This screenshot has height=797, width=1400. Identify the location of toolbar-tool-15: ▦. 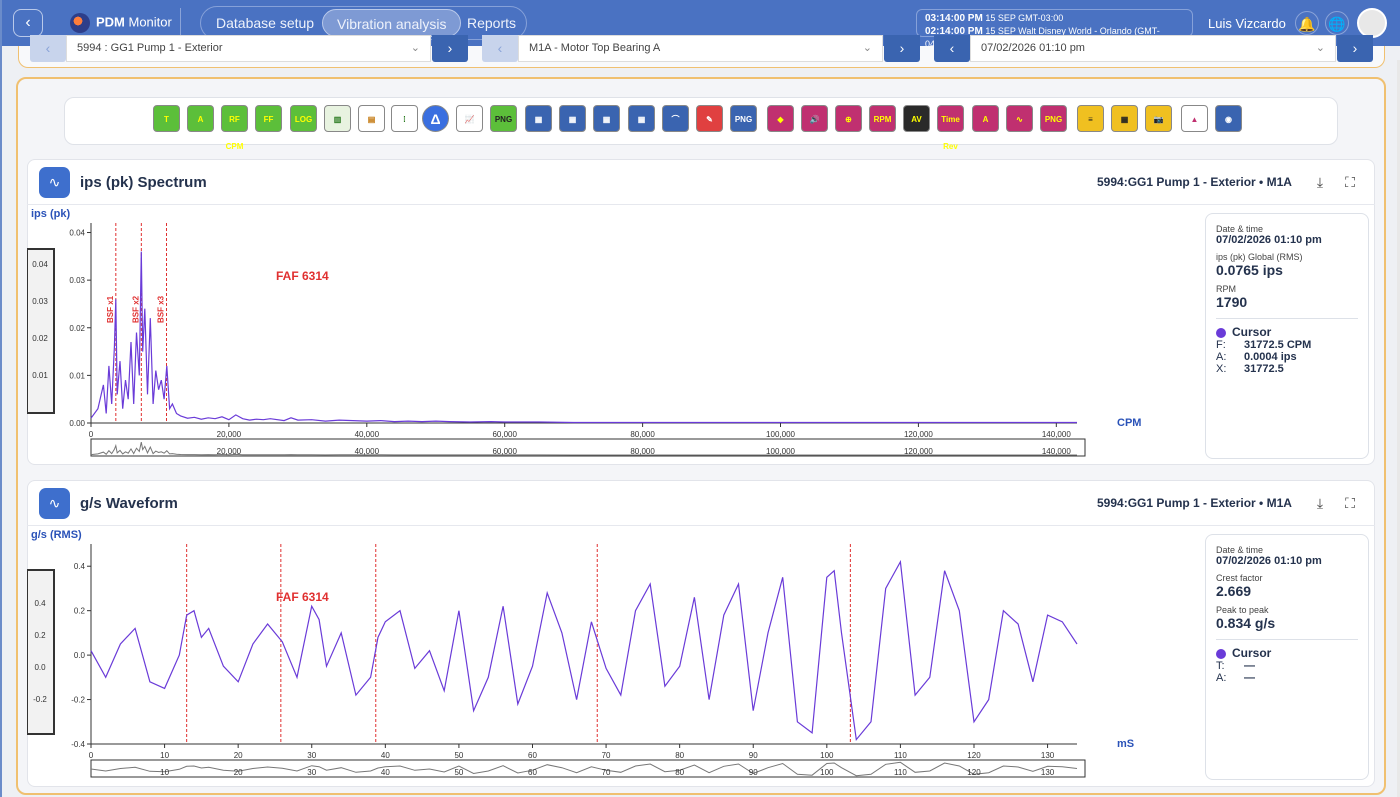
(641, 118).